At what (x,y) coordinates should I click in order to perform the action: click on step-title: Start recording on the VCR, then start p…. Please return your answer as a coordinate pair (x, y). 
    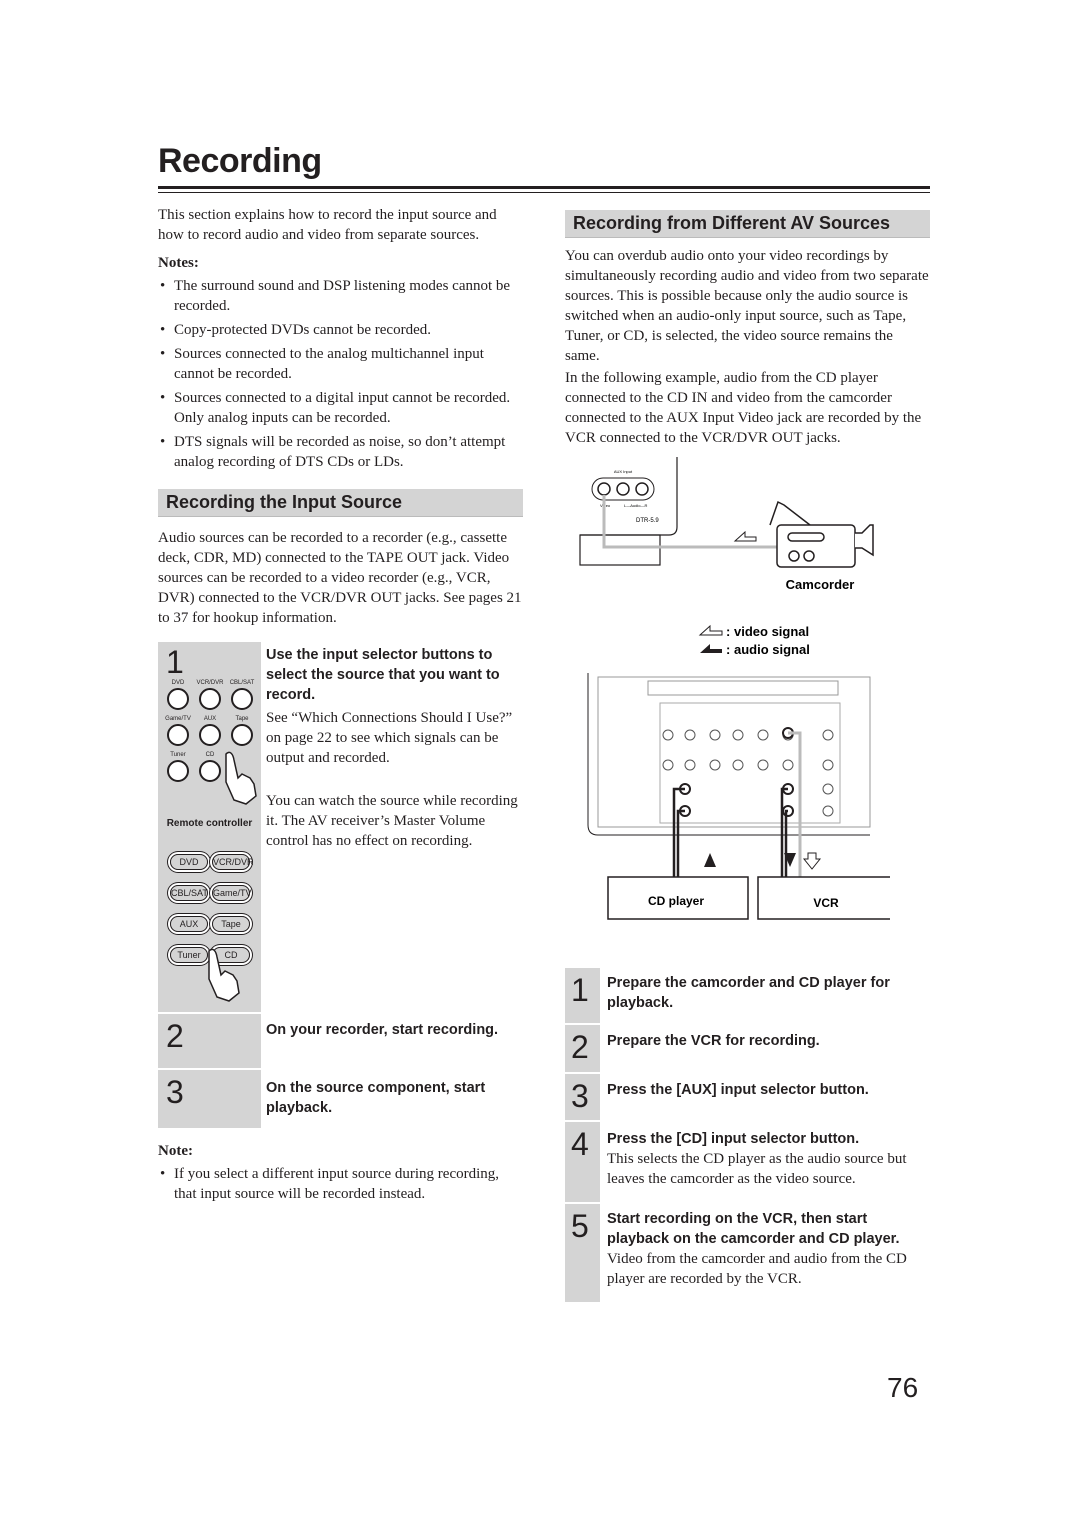
    Looking at the image, I should click on (753, 1229).